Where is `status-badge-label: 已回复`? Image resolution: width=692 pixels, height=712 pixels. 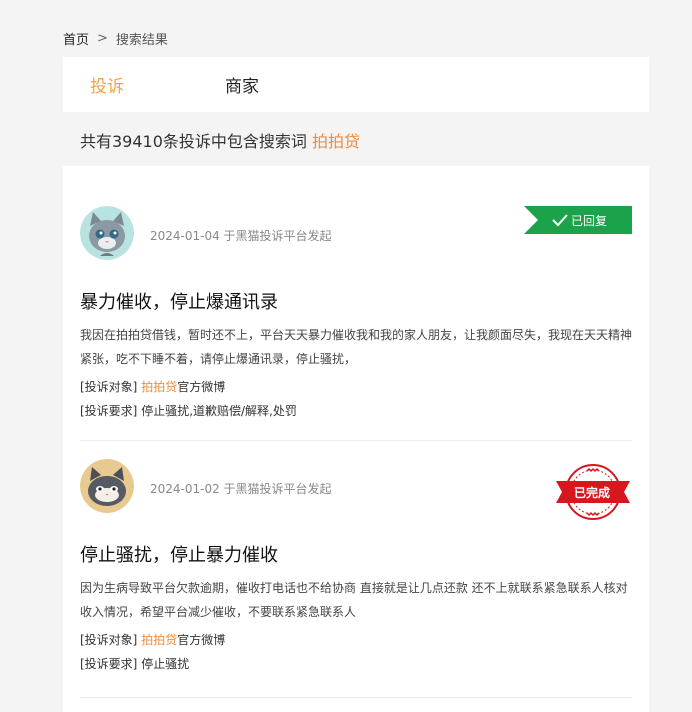 status-badge-label: 已回复 is located at coordinates (589, 221).